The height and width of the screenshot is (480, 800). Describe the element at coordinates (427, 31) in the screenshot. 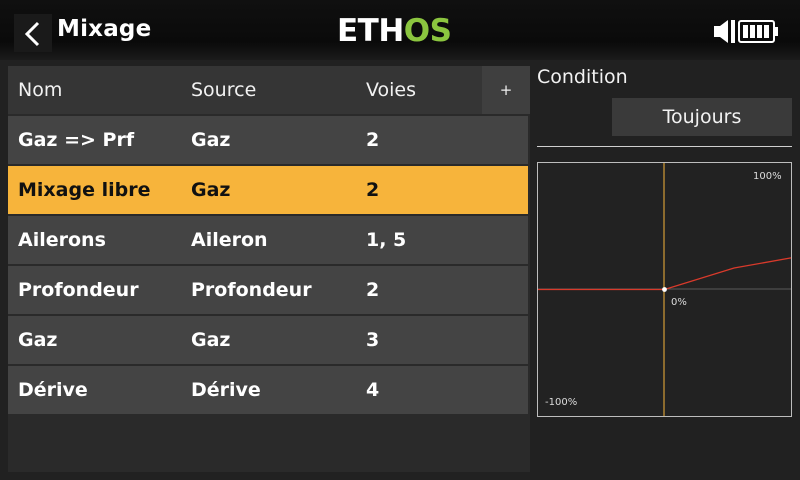

I see `logo-text-os: OS` at that location.